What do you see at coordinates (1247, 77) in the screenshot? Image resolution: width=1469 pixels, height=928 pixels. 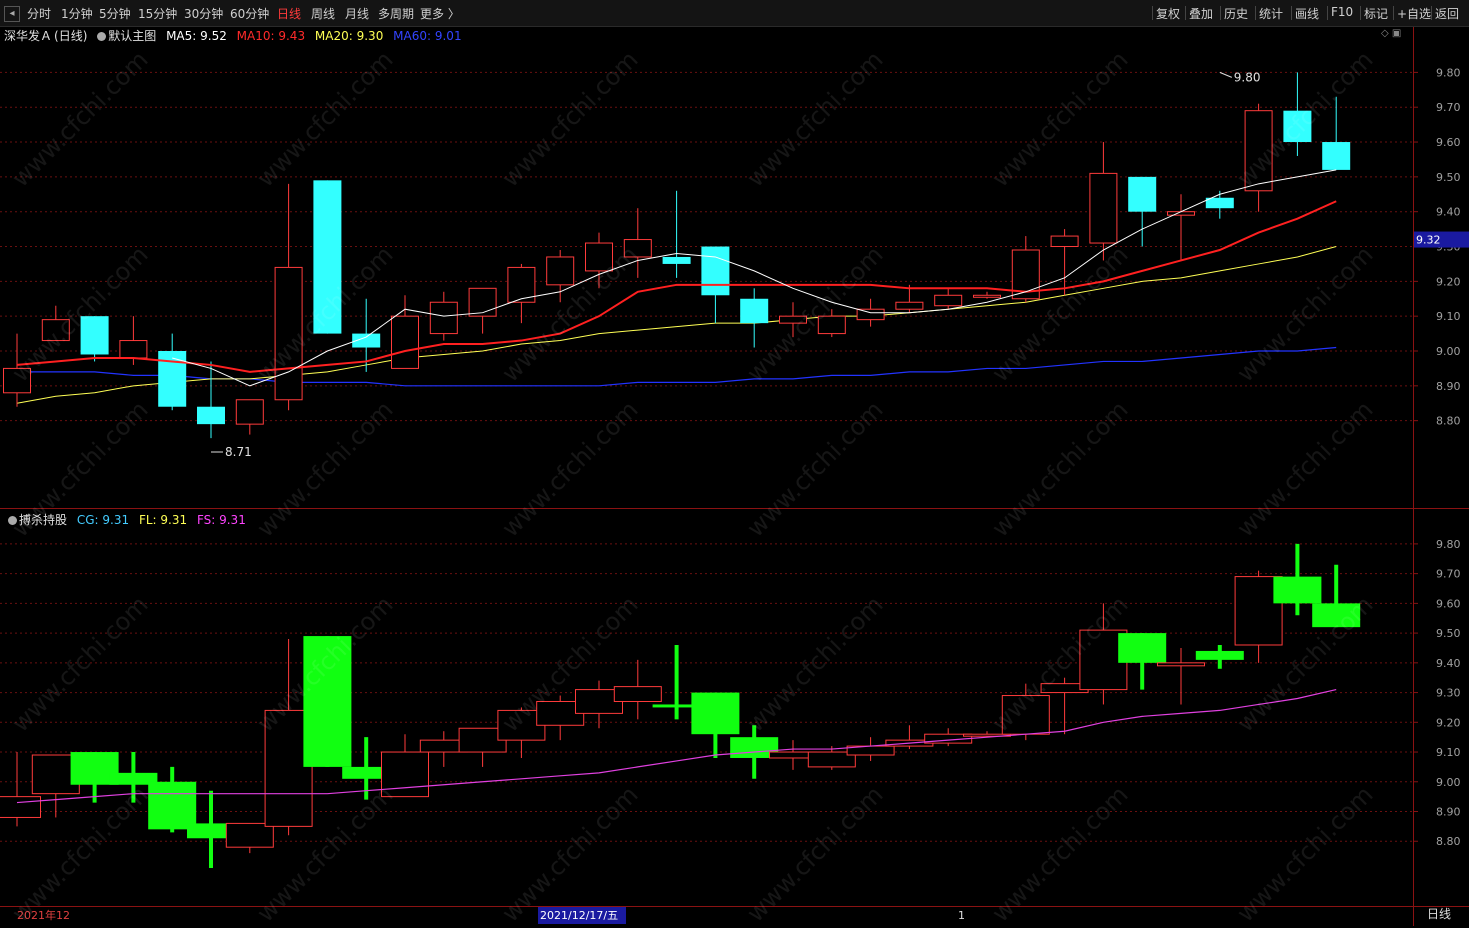 I see `extreme-label: 9.80` at bounding box center [1247, 77].